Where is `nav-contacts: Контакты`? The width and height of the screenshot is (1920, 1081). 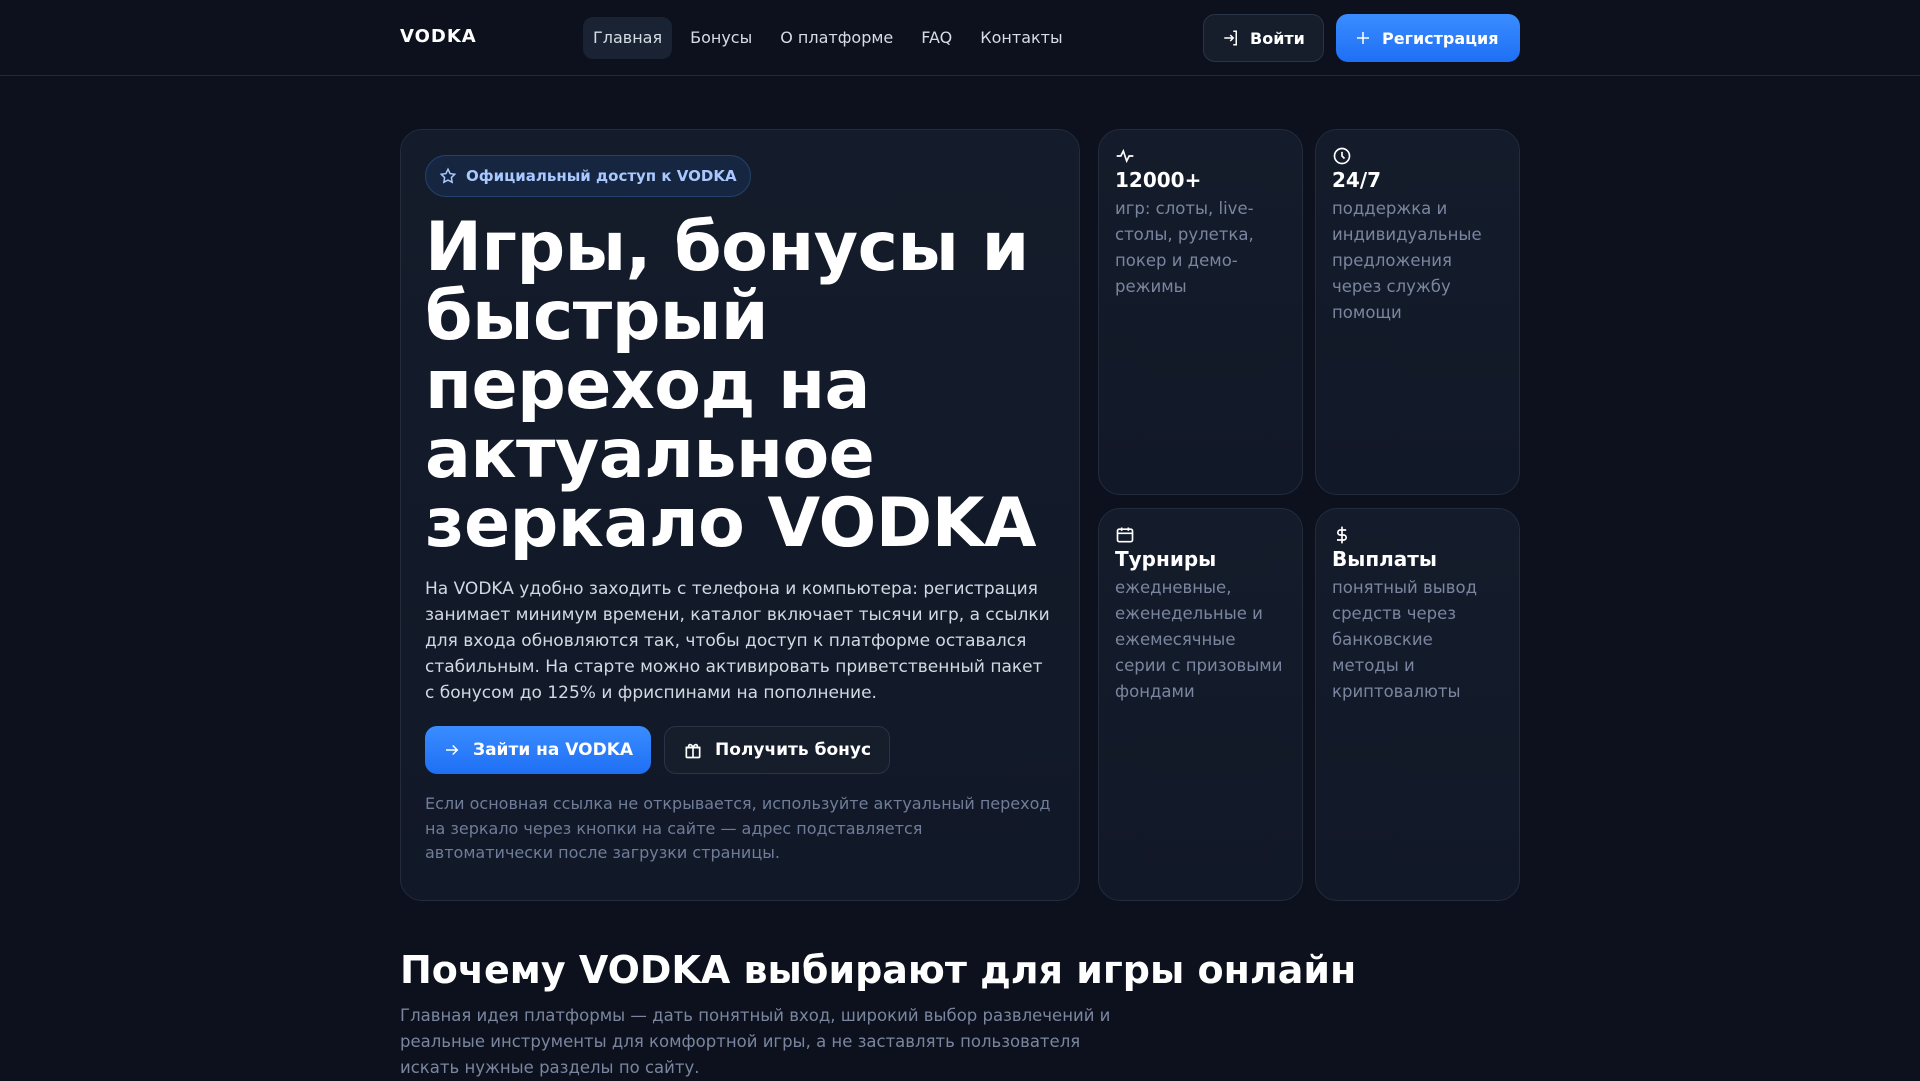
nav-contacts: Контакты is located at coordinates (1021, 38).